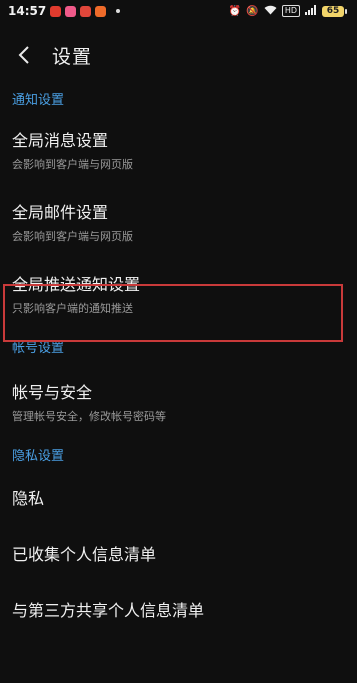  What do you see at coordinates (178, 553) in the screenshot?
I see `collected-personal-info-list: 已收集个人信息清单` at bounding box center [178, 553].